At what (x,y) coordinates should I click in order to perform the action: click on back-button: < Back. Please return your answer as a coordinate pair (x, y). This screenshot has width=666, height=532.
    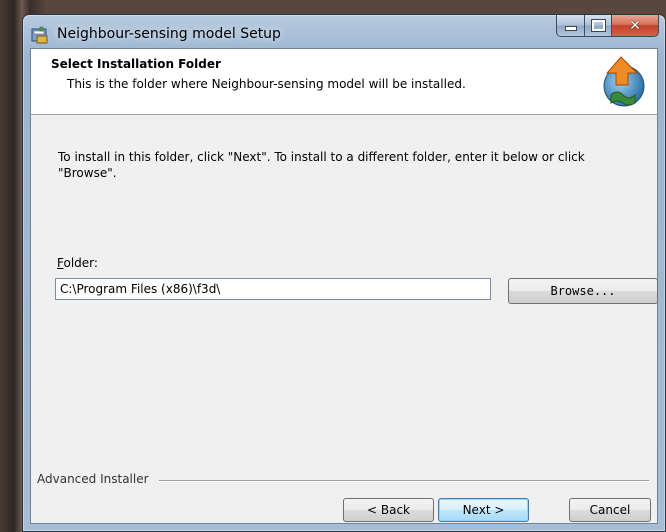
    Looking at the image, I should click on (388, 510).